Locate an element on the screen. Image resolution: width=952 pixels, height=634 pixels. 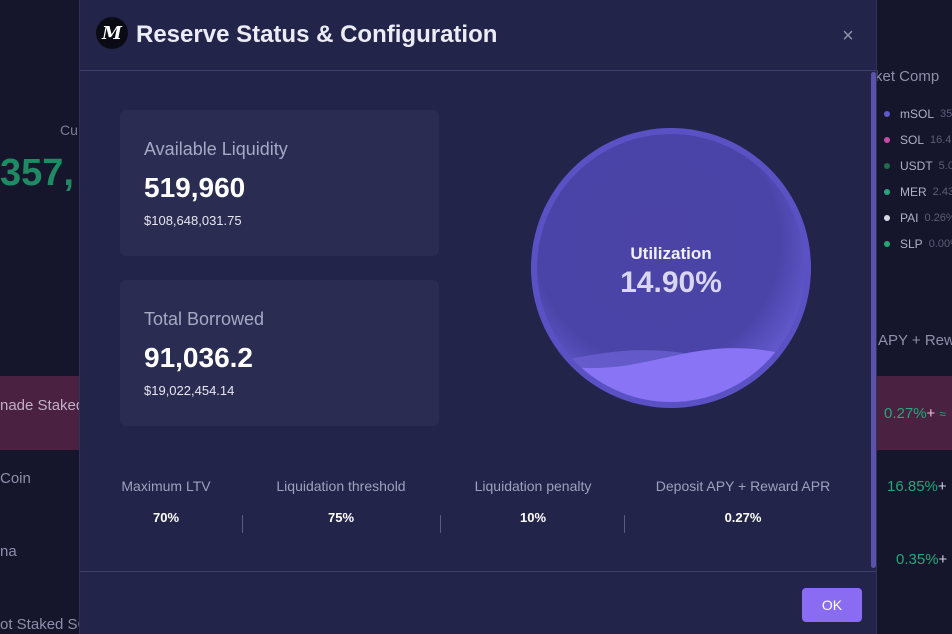
legend-name: mSOL is located at coordinates (917, 114).